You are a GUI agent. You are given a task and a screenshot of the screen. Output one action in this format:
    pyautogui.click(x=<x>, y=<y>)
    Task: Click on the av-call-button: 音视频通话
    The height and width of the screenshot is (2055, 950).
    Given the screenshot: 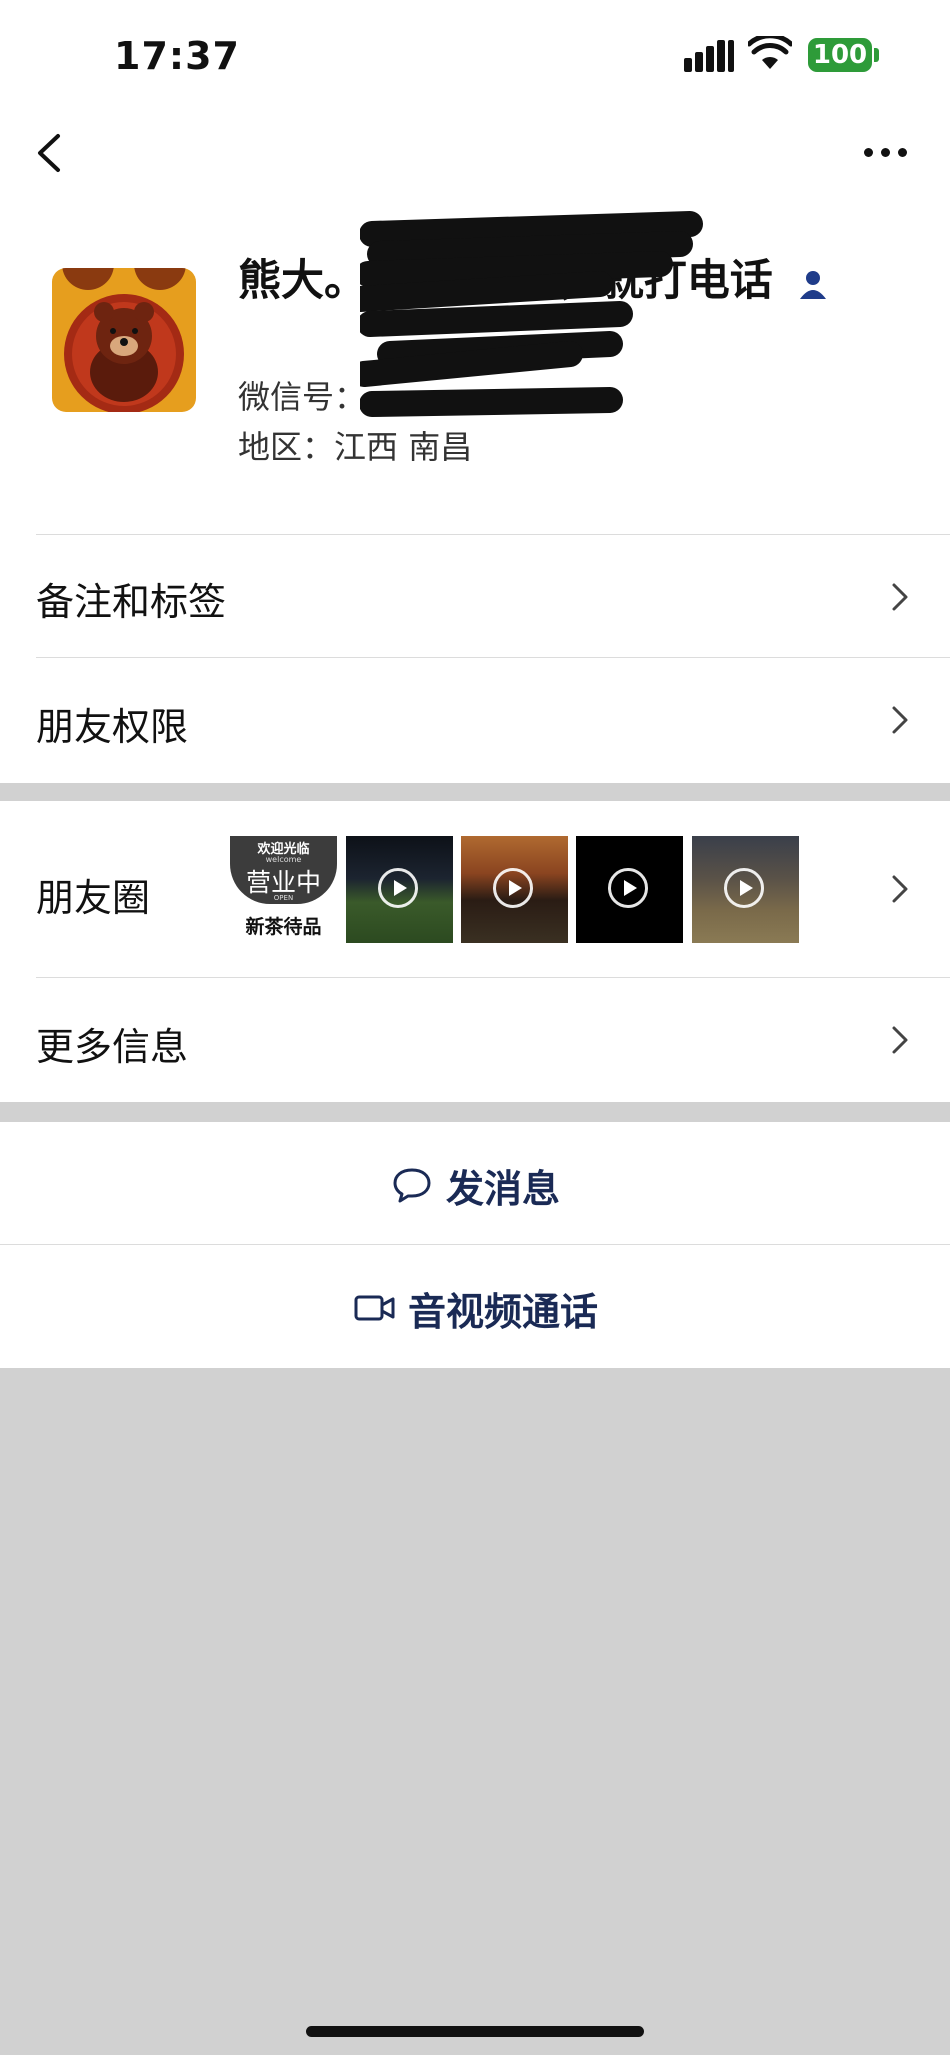 What is the action you would take?
    pyautogui.click(x=475, y=1306)
    